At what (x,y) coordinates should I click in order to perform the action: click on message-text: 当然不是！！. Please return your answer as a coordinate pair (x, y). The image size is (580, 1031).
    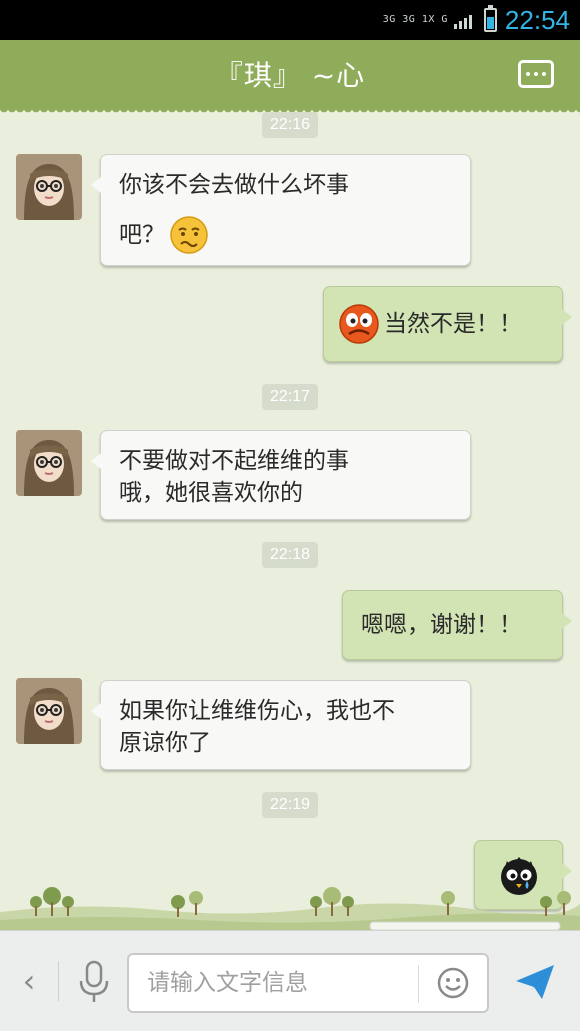
    Looking at the image, I should click on (453, 324).